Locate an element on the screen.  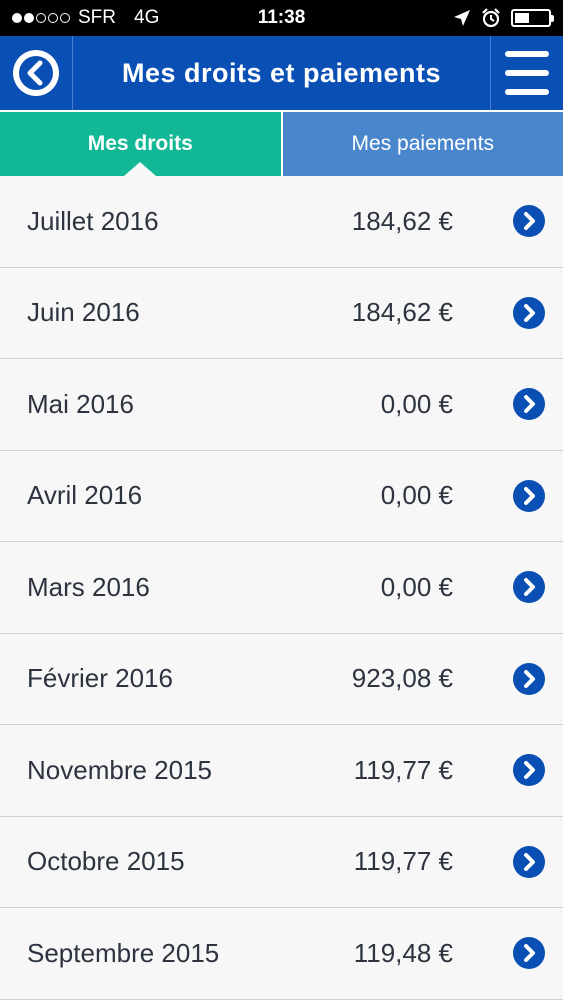
tab-bar: Mes droits Mes paiements is located at coordinates (281, 144).